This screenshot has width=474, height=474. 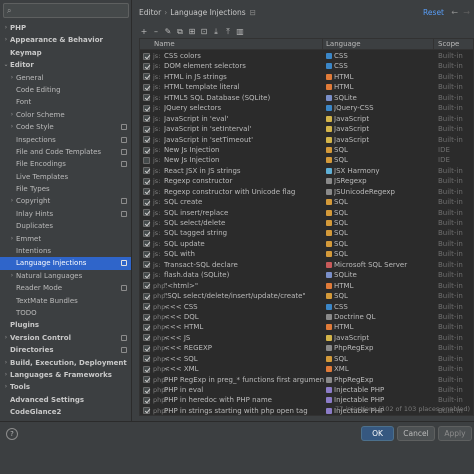 I want to click on tree-item-reader-mode: Reader Mode, so click(x=65, y=288).